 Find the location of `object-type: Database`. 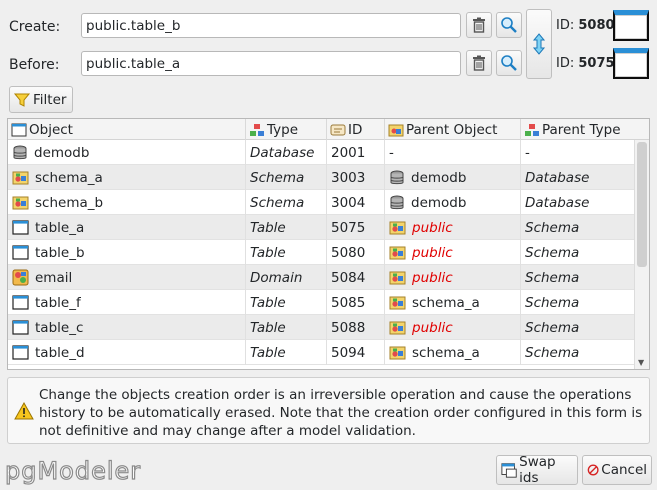

object-type: Database is located at coordinates (282, 152).